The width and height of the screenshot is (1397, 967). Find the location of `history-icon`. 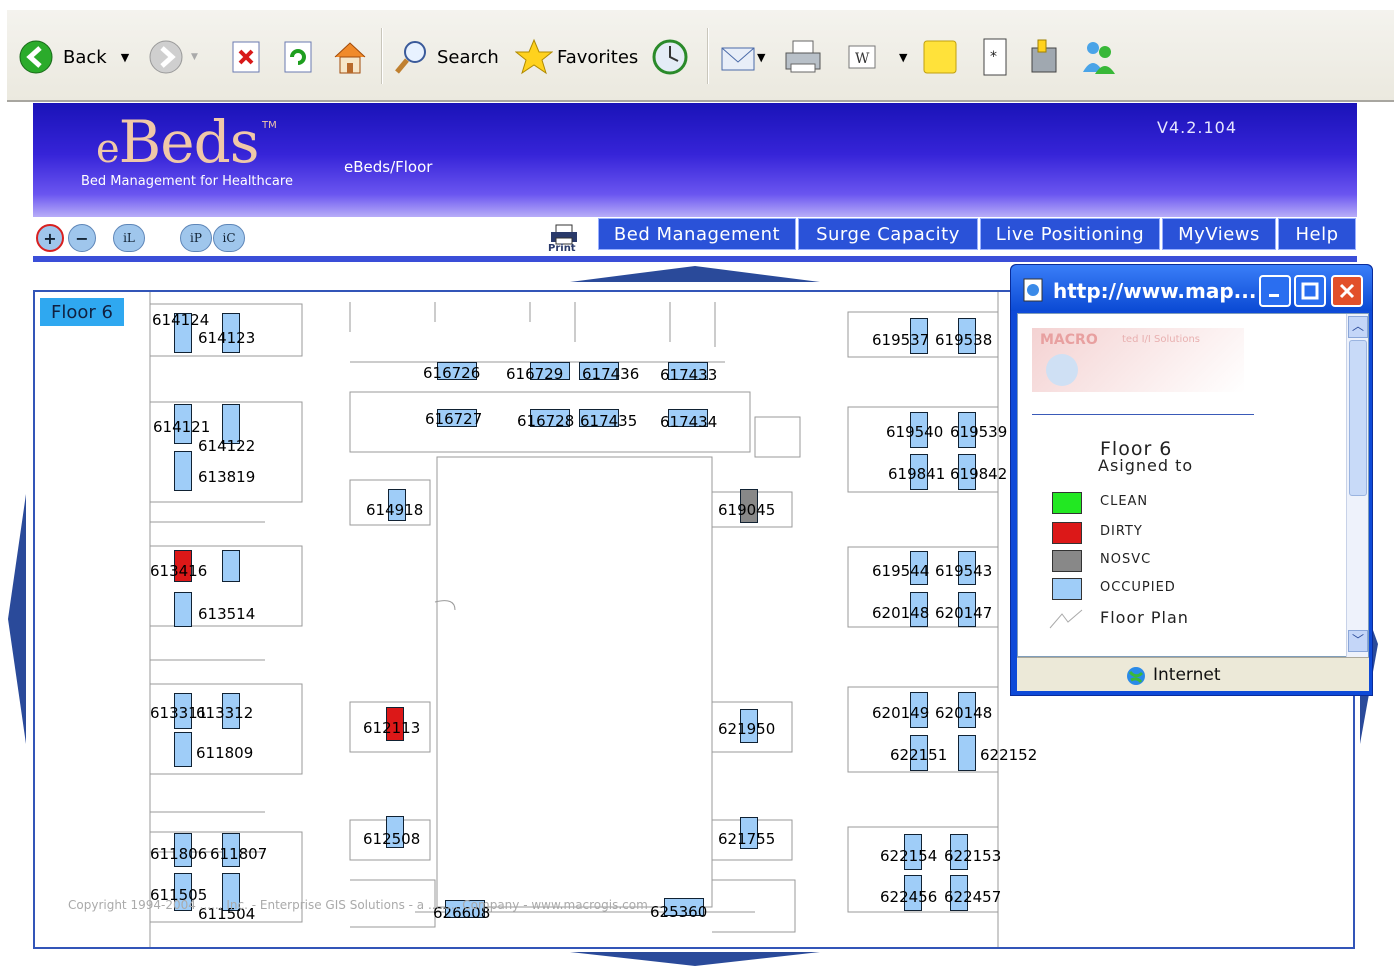

history-icon is located at coordinates (670, 57).